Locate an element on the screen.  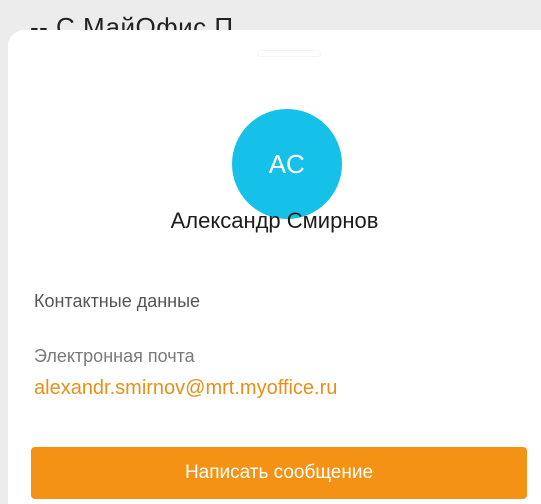
send-message-button-label: Написать сообщение is located at coordinates (279, 472).